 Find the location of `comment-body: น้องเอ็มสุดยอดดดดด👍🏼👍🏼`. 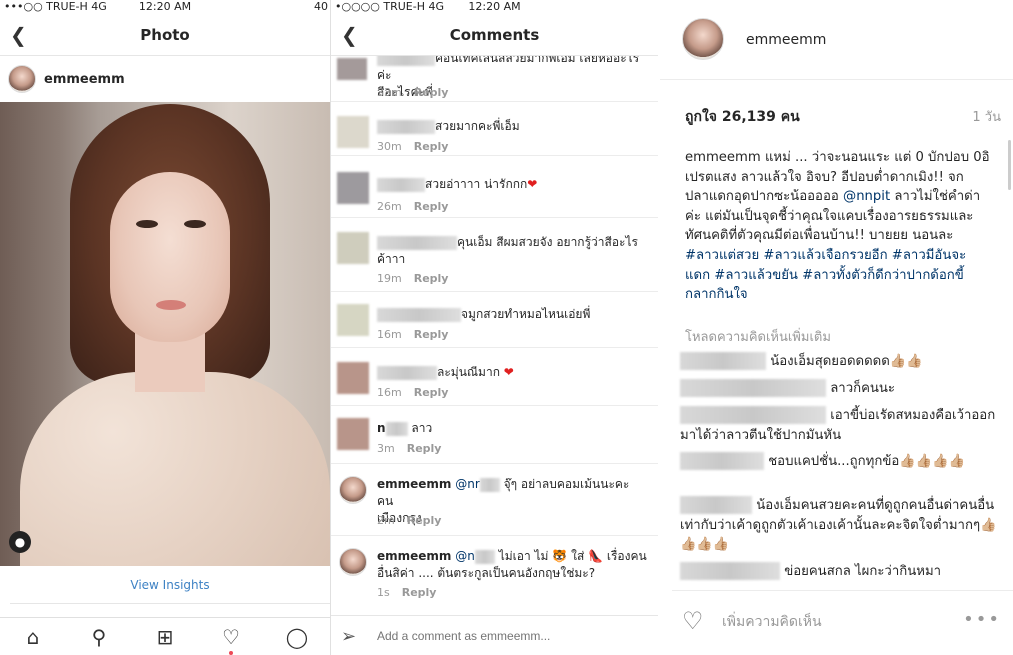

comment-body: น้องเอ็มสุดยอดดดดด👍🏼👍🏼 is located at coordinates (846, 361).